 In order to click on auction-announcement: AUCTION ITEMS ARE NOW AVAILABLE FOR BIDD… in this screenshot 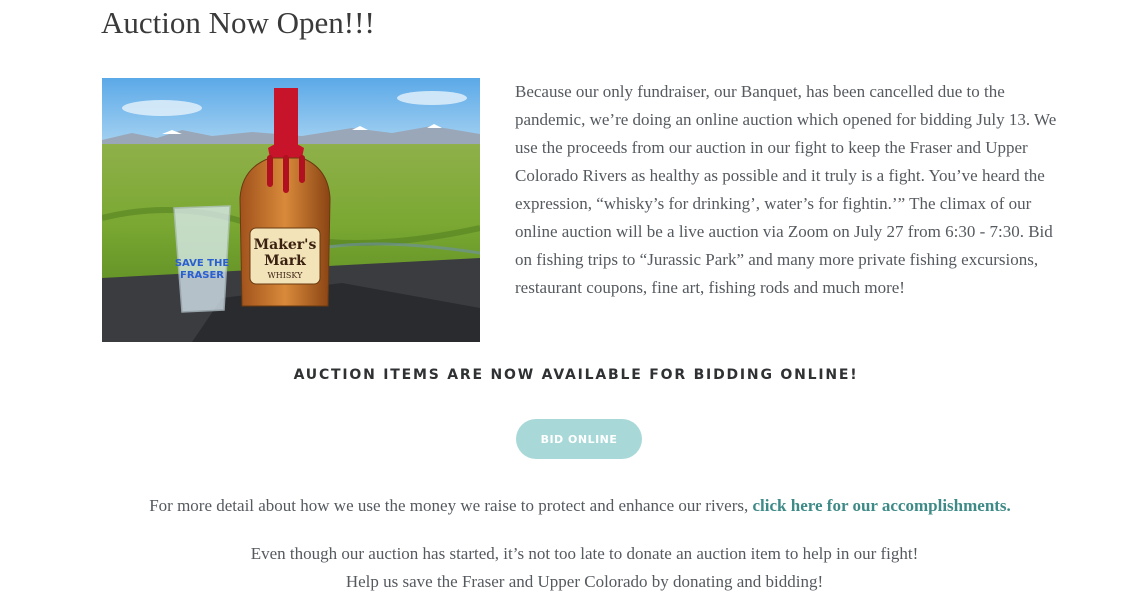, I will do `click(576, 375)`.